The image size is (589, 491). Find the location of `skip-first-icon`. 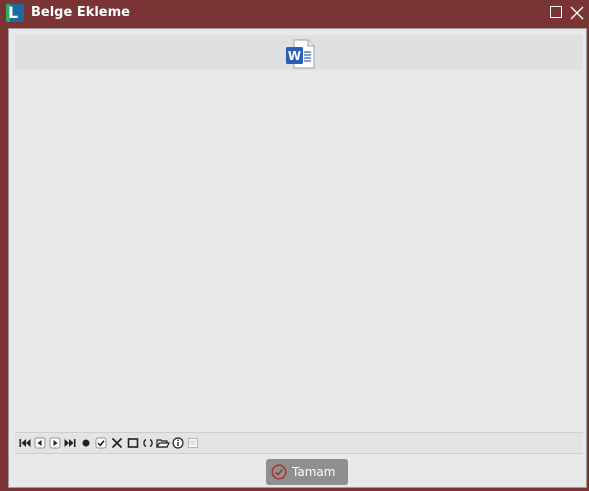

skip-first-icon is located at coordinates (25, 443).